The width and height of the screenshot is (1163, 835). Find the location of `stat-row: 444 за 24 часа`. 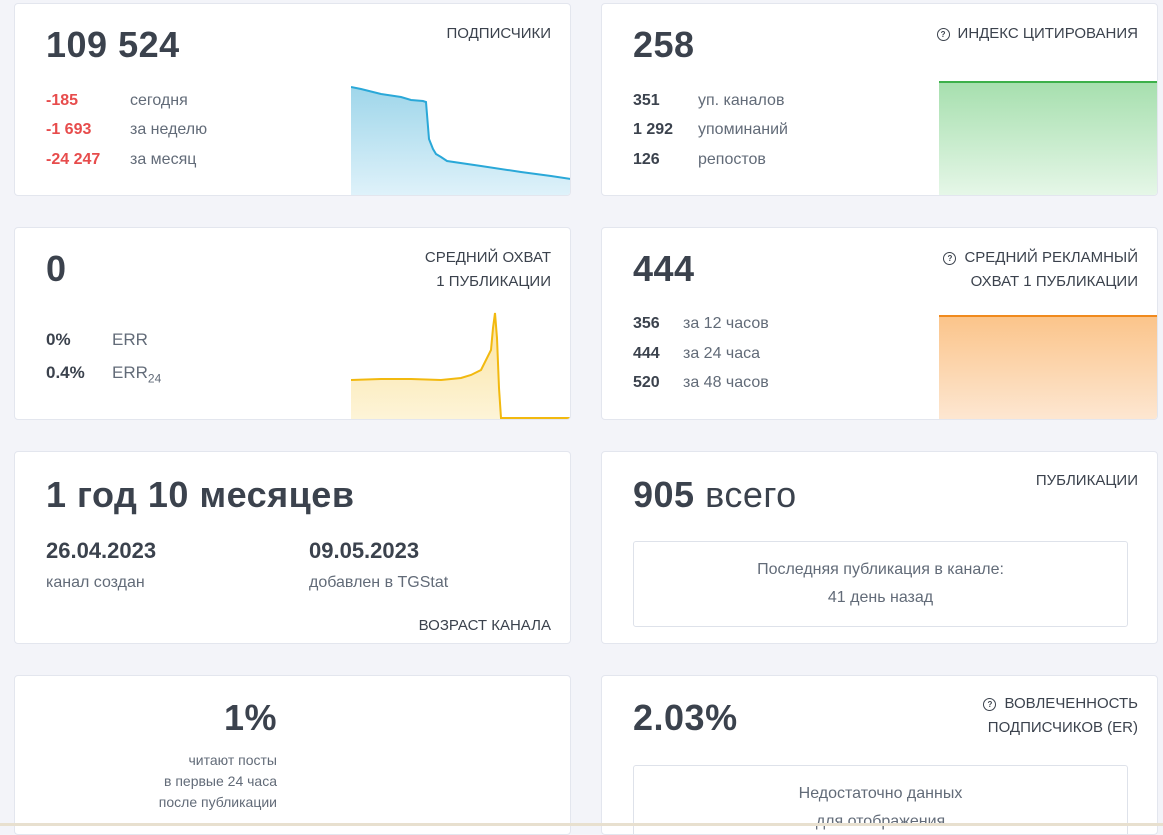

stat-row: 444 за 24 часа is located at coordinates (696, 354).